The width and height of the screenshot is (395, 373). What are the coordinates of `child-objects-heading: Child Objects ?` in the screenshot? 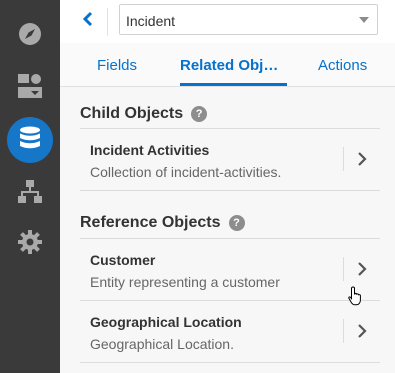 It's located at (144, 114).